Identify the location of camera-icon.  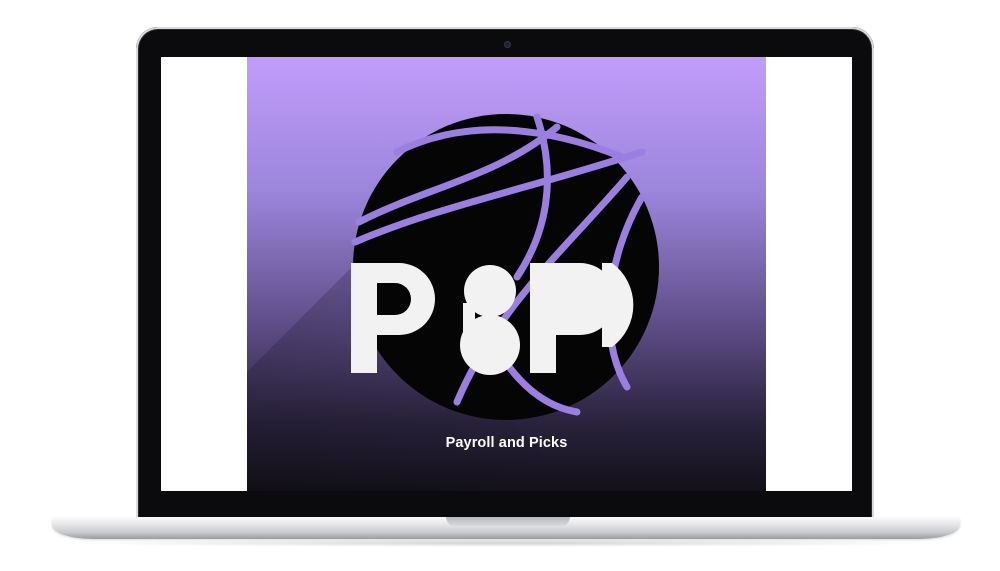
(507, 44).